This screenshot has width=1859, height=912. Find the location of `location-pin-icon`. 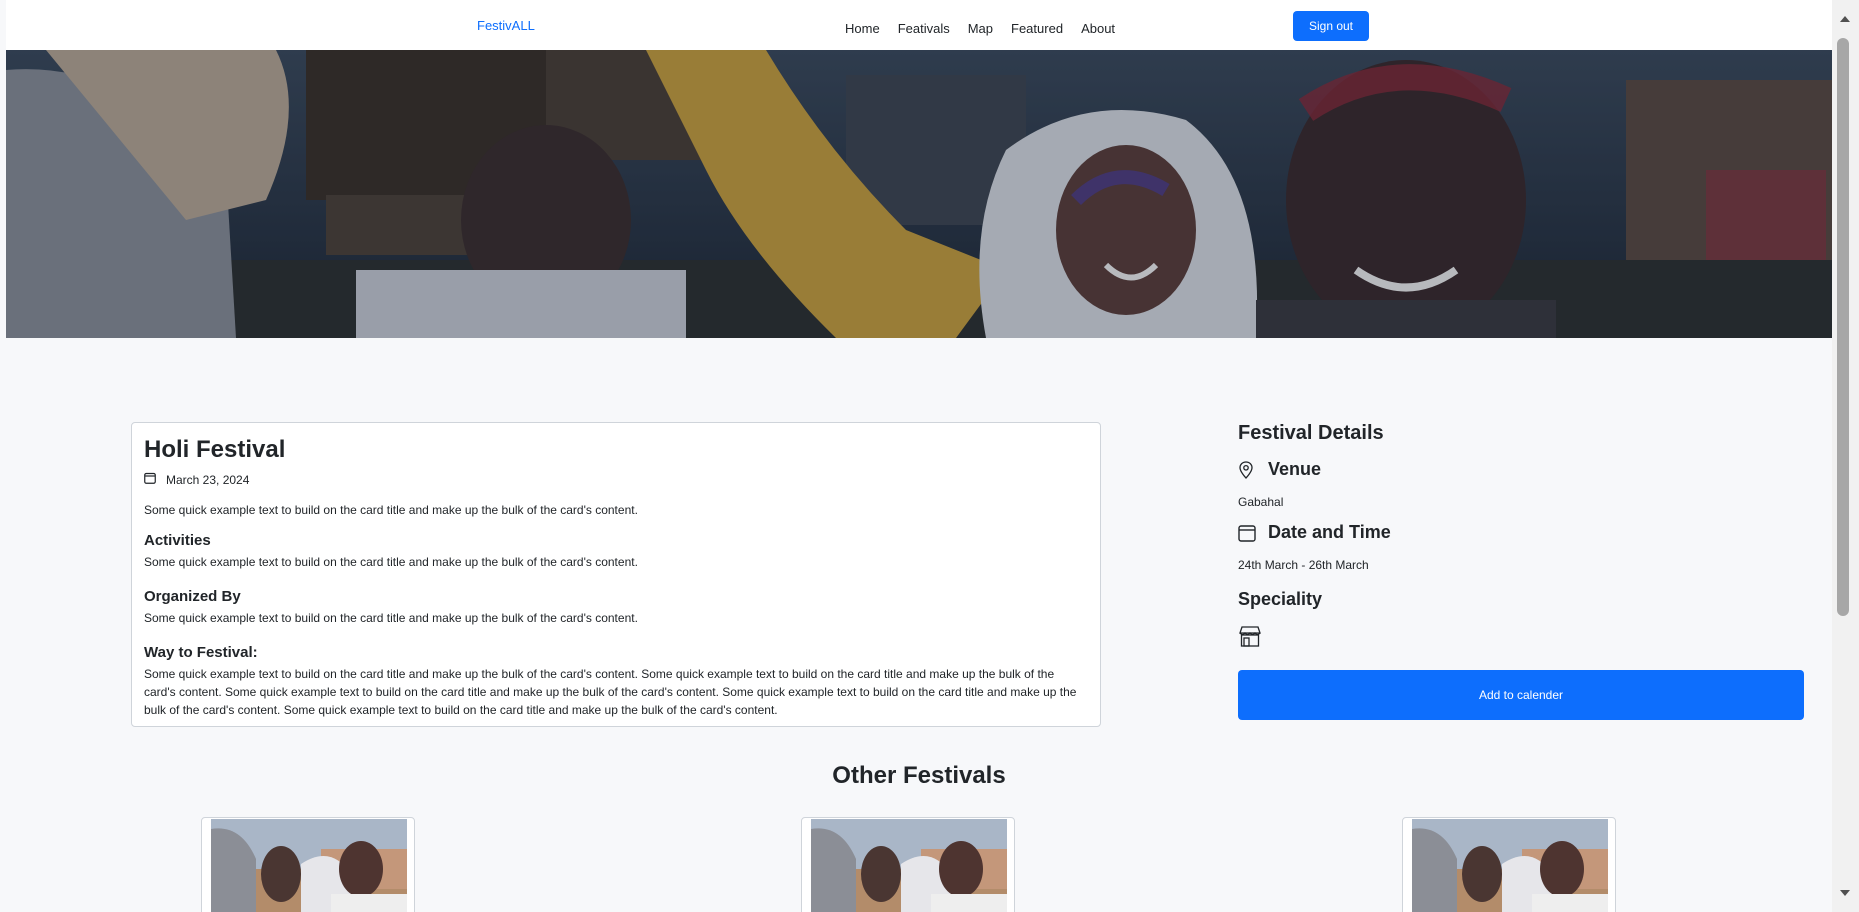

location-pin-icon is located at coordinates (1247, 469).